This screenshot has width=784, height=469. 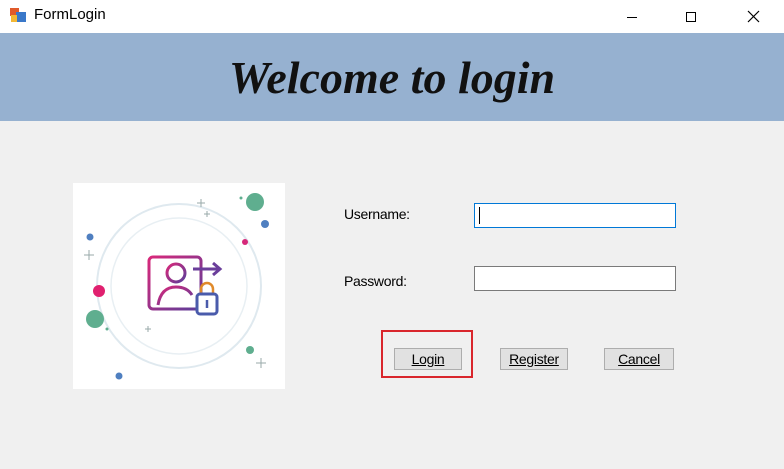 I want to click on login-illustration, so click(x=179, y=286).